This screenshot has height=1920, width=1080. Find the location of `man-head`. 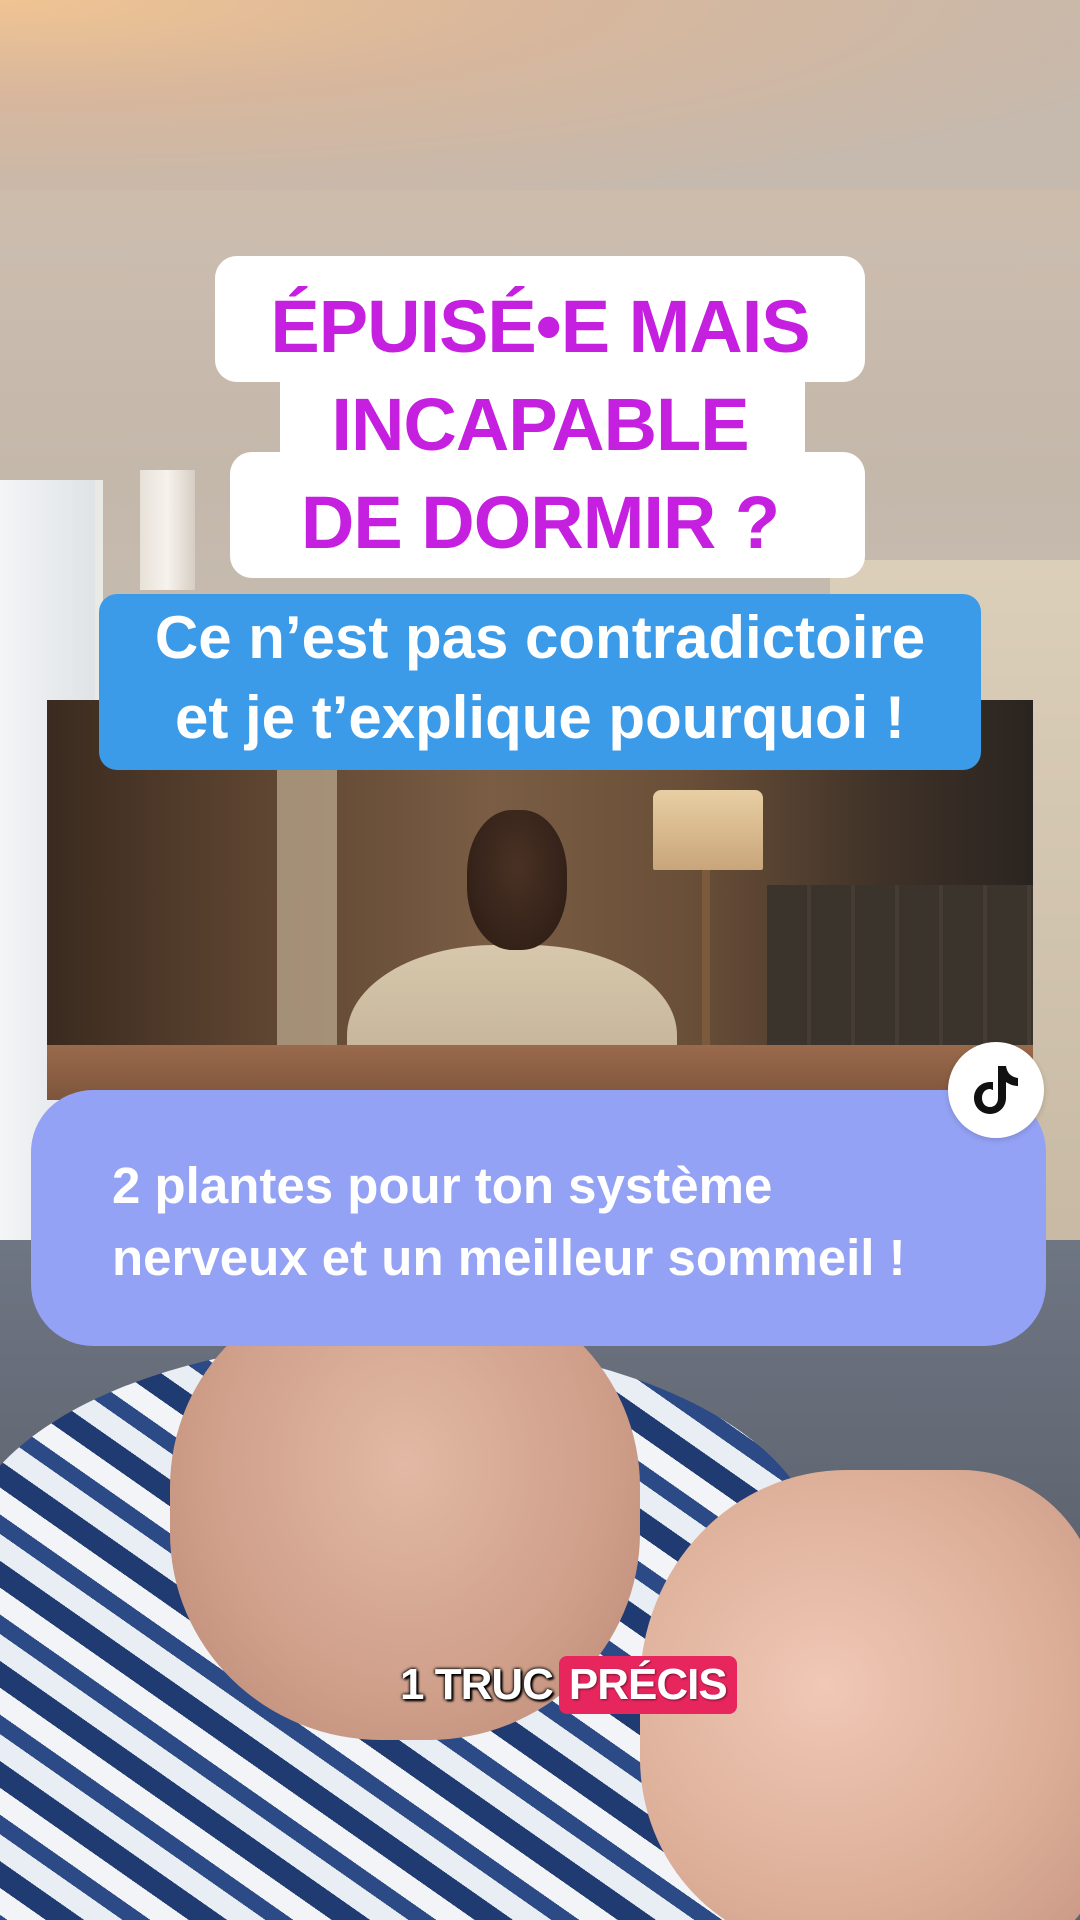

man-head is located at coordinates (517, 880).